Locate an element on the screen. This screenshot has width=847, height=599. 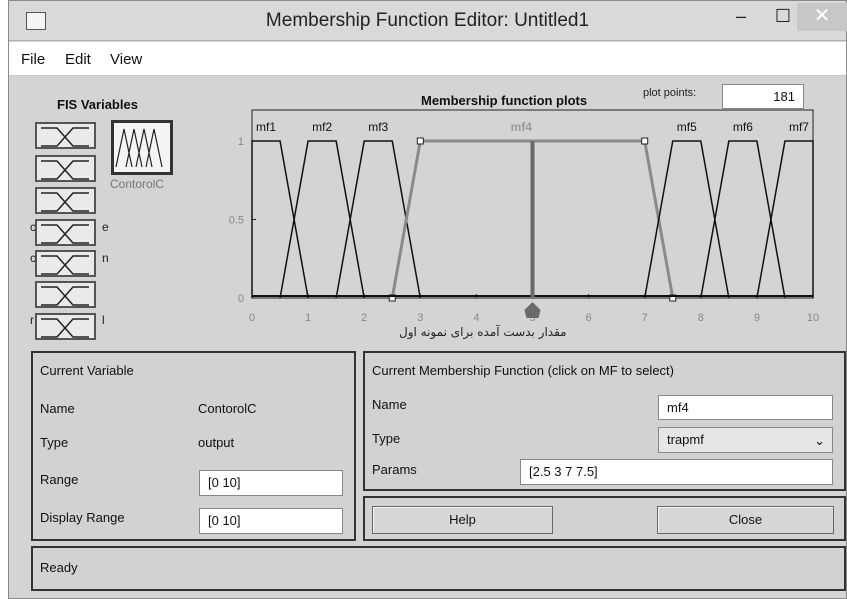
variable-name-value: ContorolC is located at coordinates (227, 408).